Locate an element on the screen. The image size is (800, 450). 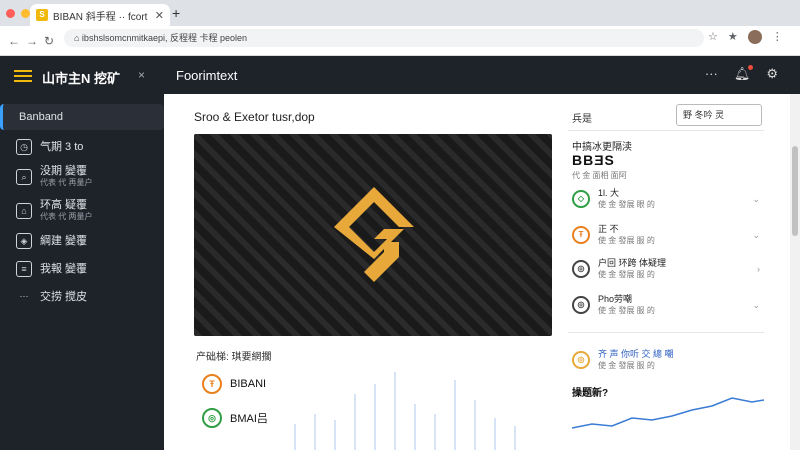
scrollbar-thumb is located at coordinates (795, 191).